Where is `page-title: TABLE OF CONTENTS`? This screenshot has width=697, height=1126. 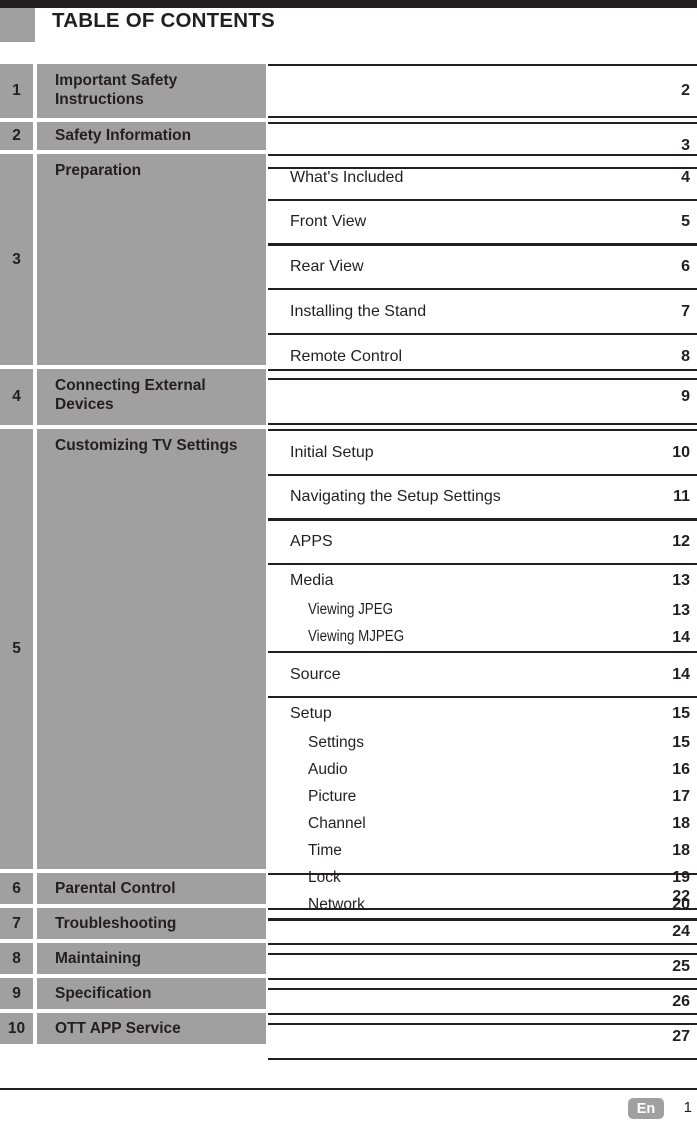
page-title: TABLE OF CONTENTS is located at coordinates (163, 20).